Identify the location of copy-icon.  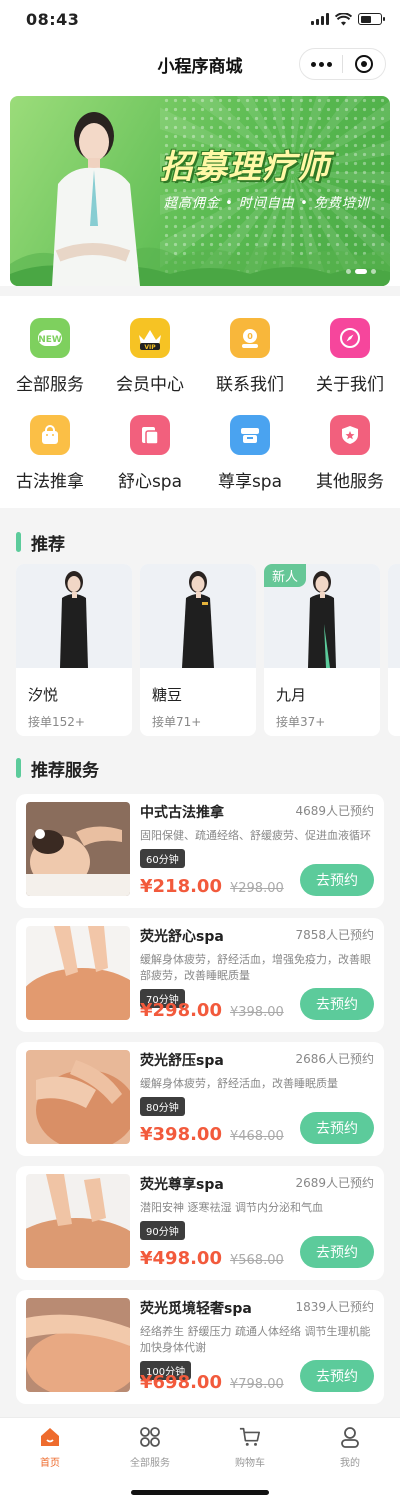
(150, 435).